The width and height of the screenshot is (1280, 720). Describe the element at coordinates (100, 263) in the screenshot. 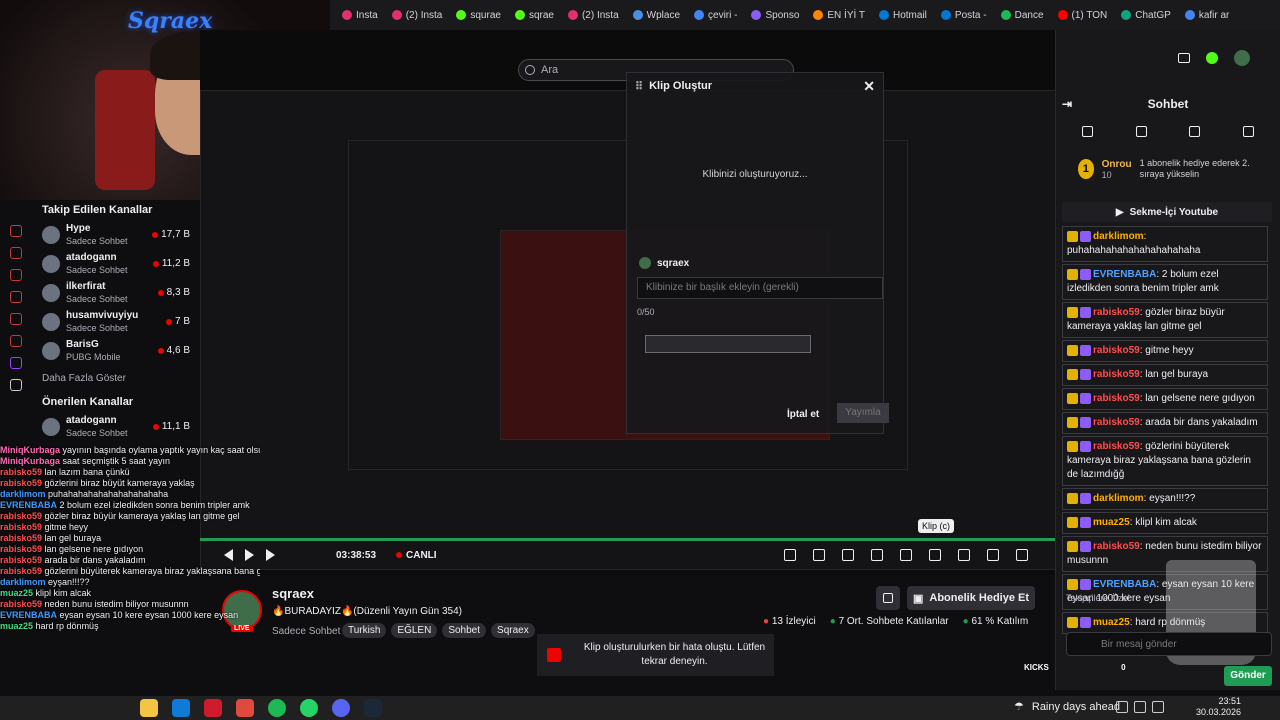

I see `sidebar-channel: atadogann Sadece Sohbet 11,2 B` at that location.